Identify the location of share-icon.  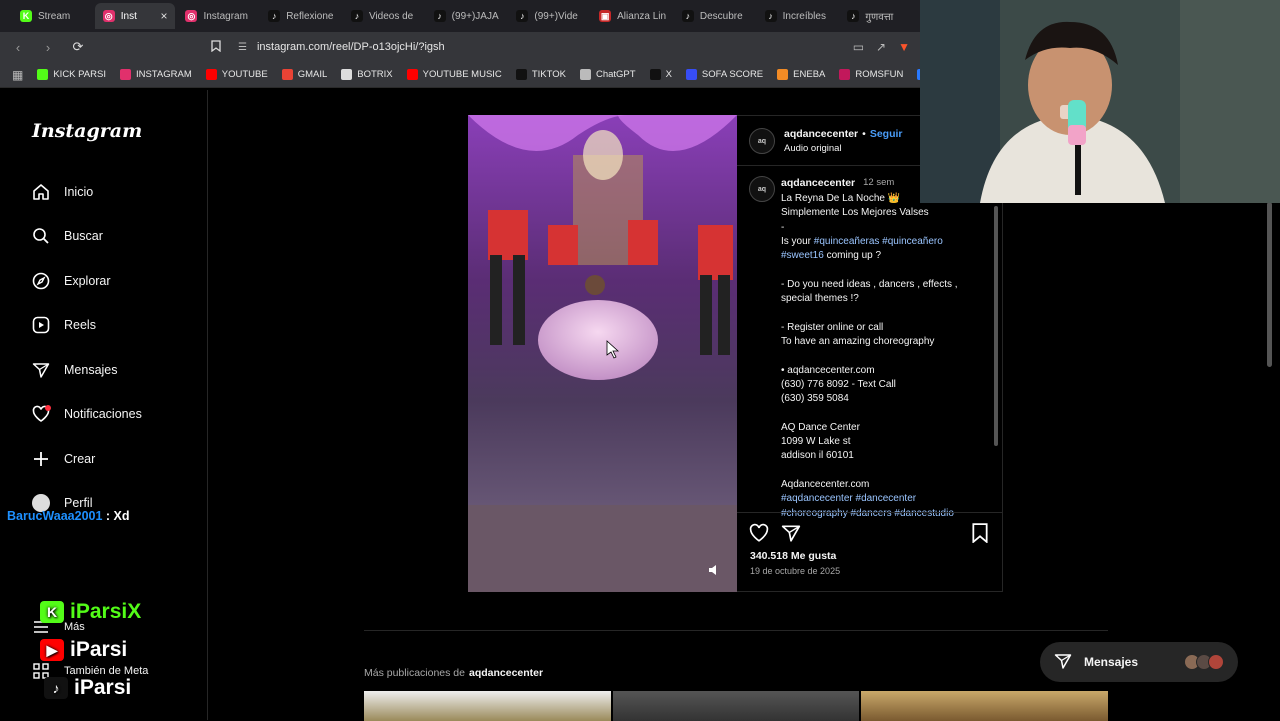
(791, 535).